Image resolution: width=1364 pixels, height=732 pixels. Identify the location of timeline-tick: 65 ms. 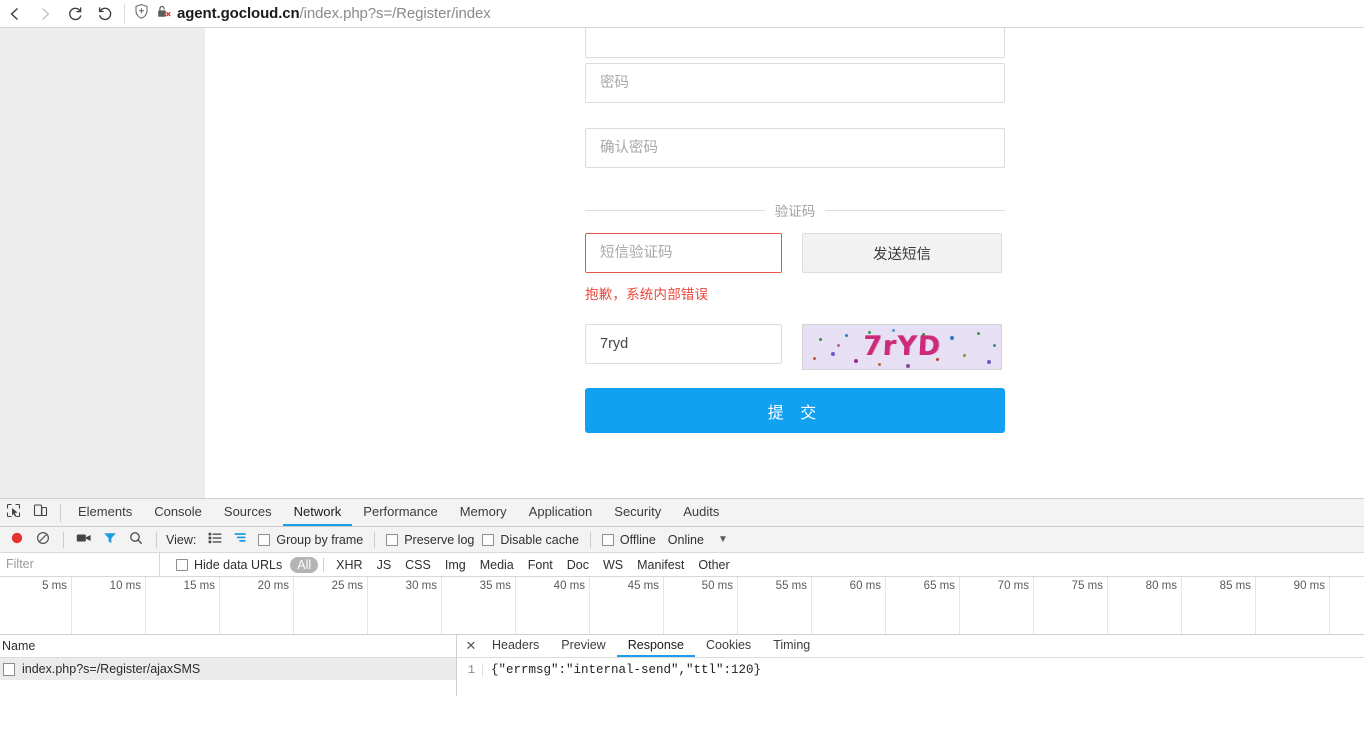
(939, 586).